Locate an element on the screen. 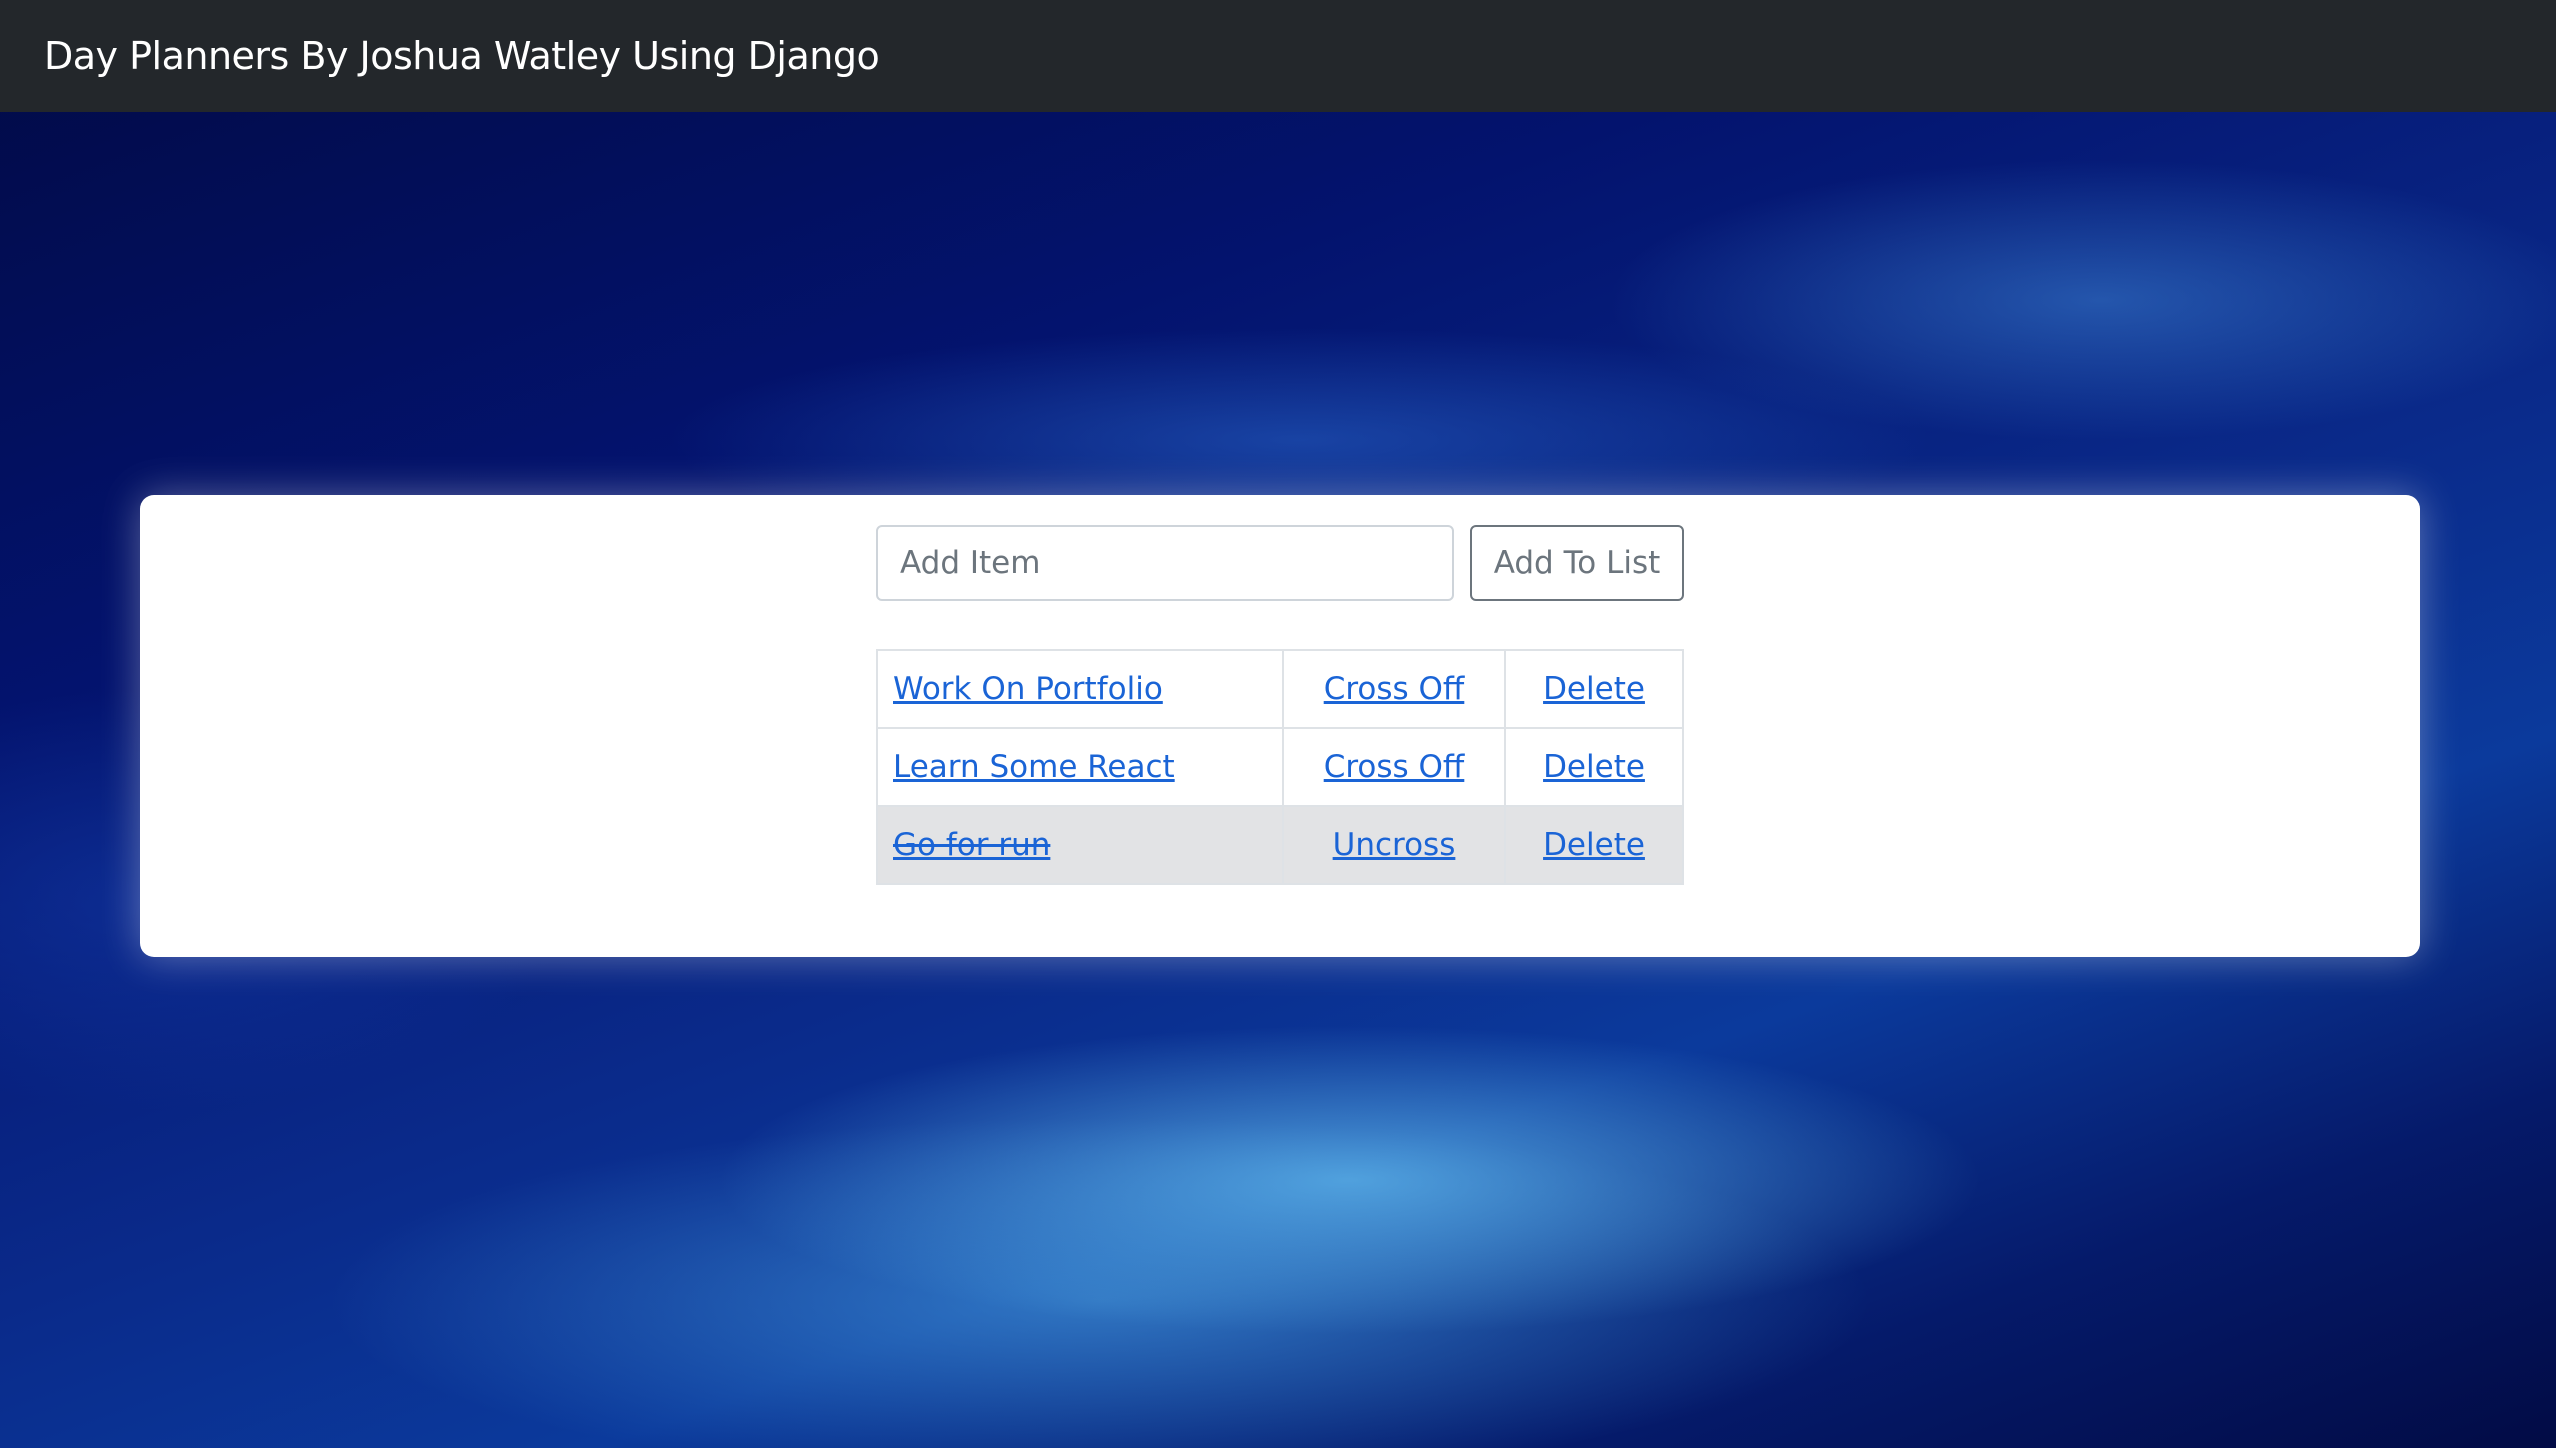  item-cell: Learn Some React is located at coordinates (1080, 767).